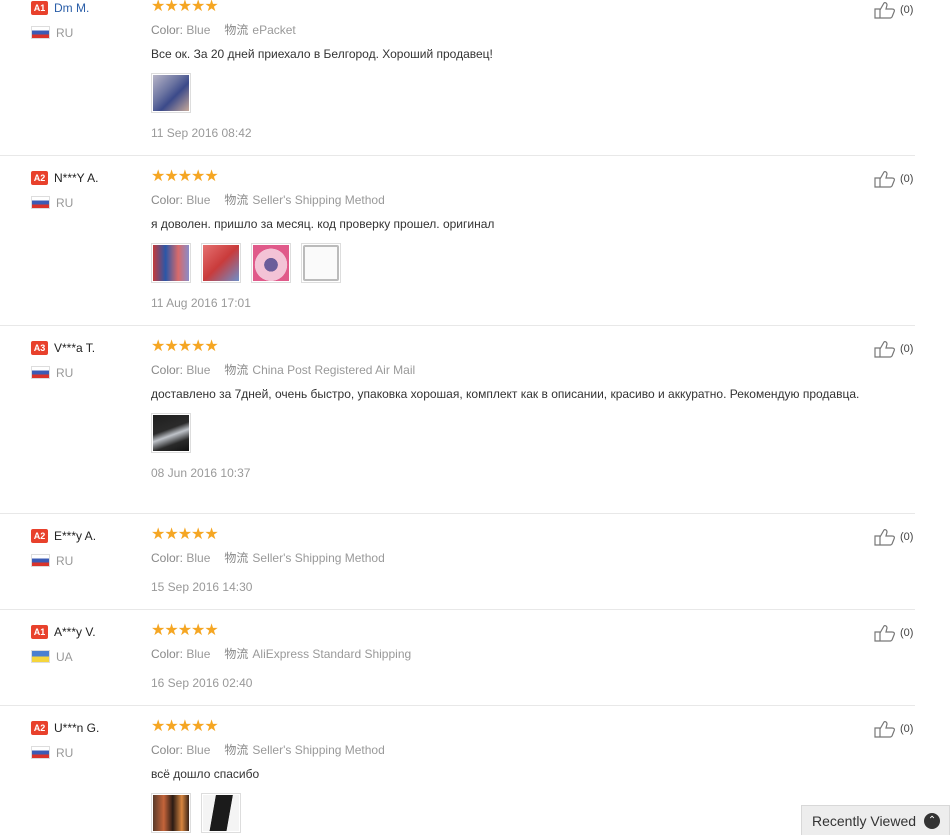 This screenshot has width=950, height=835. What do you see at coordinates (76, 177) in the screenshot?
I see `reviewer-name: N***Y A.` at bounding box center [76, 177].